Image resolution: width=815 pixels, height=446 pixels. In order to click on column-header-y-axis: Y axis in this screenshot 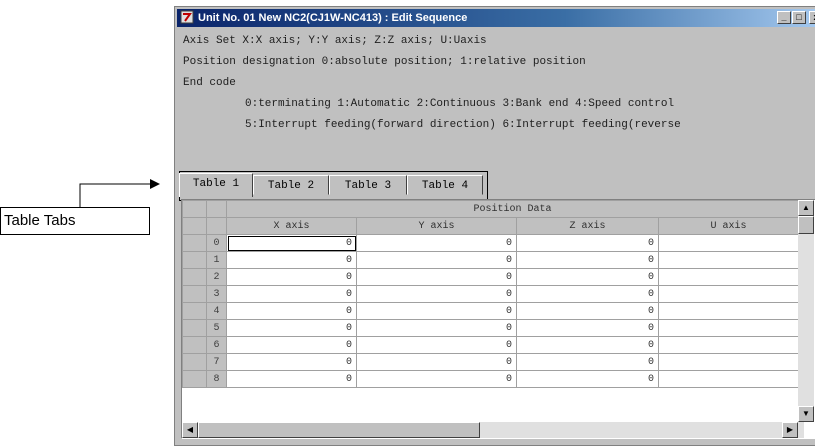, I will do `click(436, 226)`.